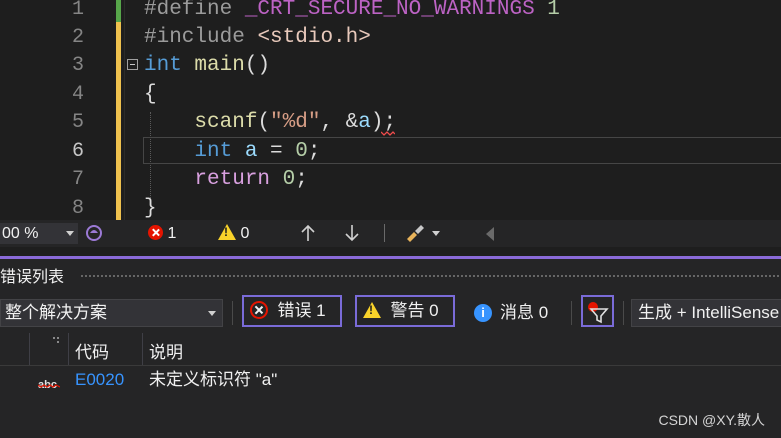 The image size is (781, 438). I want to click on arrow-down-icon, so click(352, 233).